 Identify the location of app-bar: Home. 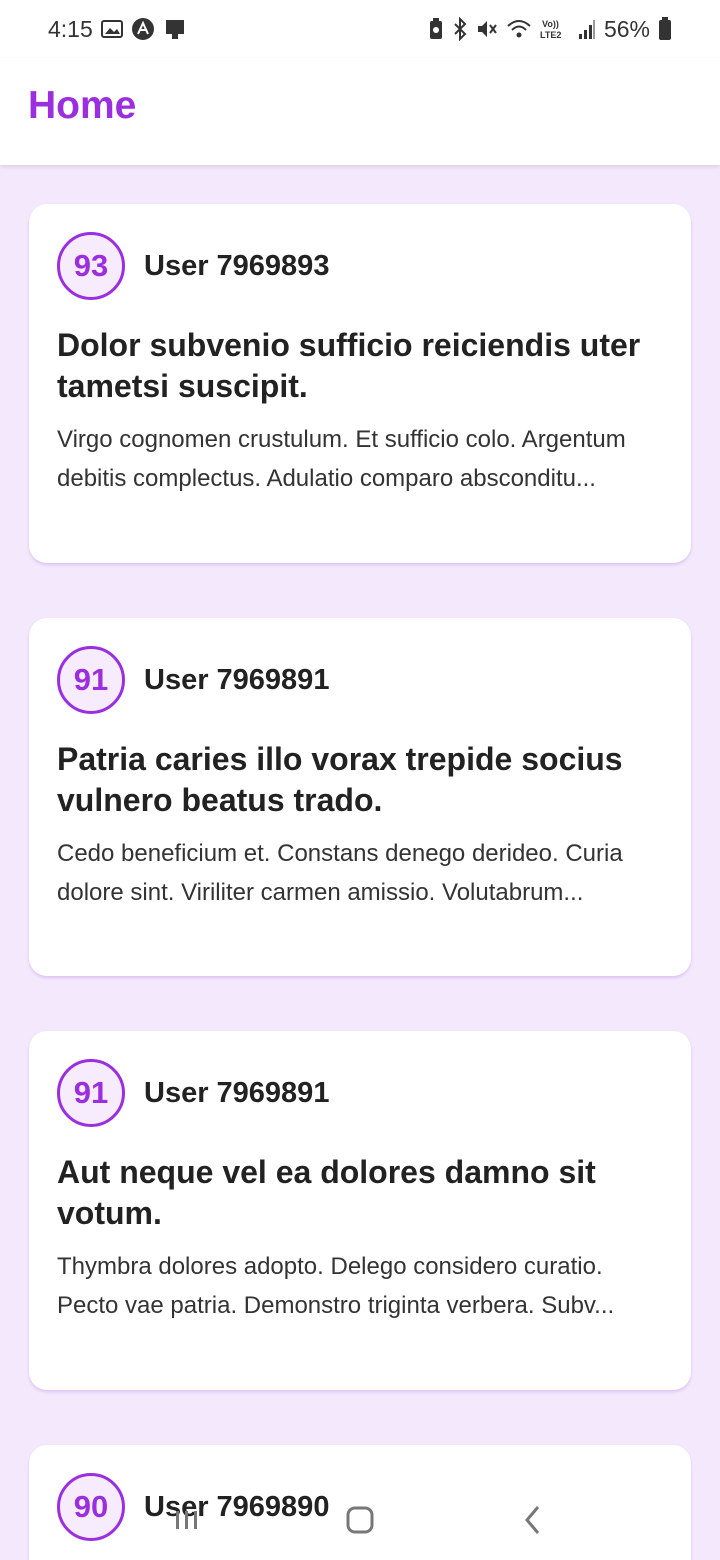
(360, 111).